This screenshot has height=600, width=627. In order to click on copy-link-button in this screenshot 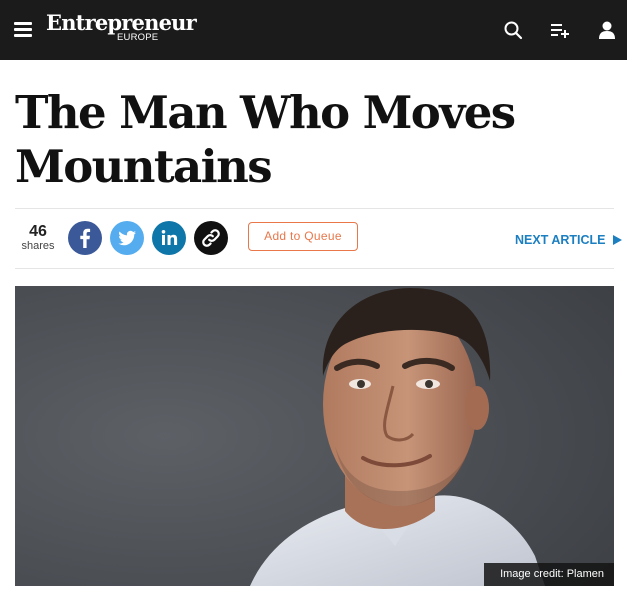, I will do `click(211, 238)`.